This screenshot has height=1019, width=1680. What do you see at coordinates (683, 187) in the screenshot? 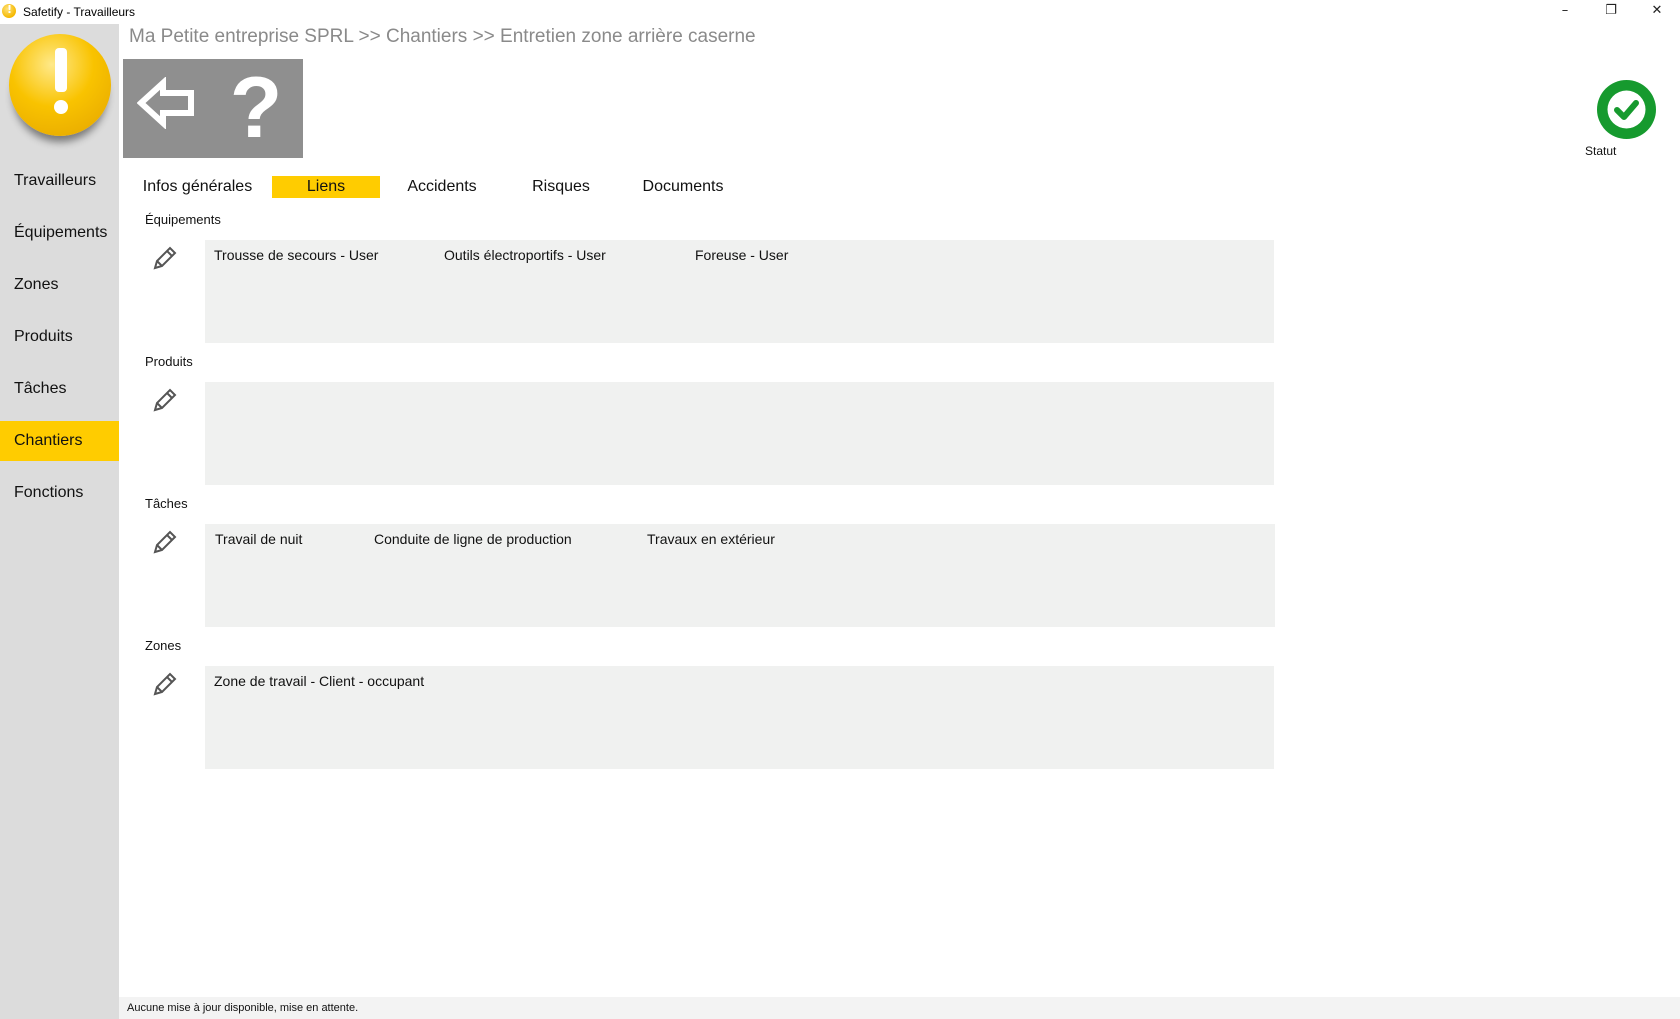
I see `tab-documents: Documents` at bounding box center [683, 187].